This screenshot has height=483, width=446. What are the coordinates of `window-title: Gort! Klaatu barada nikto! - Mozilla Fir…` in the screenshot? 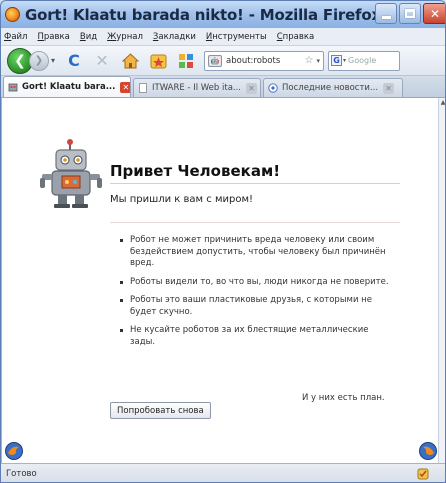 It's located at (203, 14).